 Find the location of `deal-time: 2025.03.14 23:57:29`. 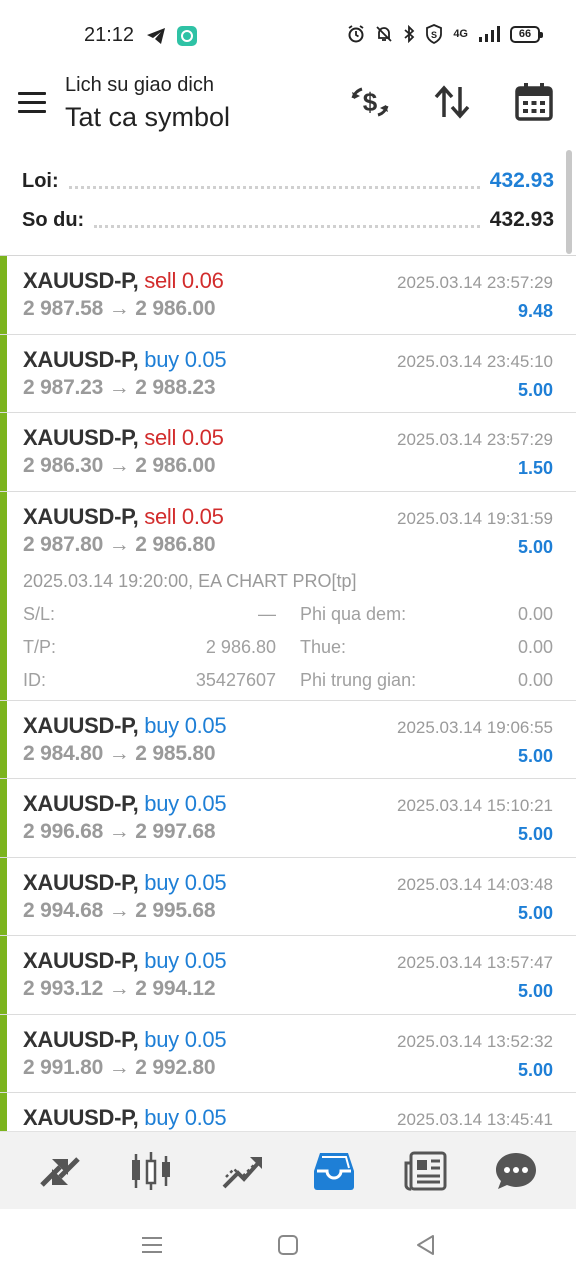

deal-time: 2025.03.14 23:57:29 is located at coordinates (475, 439).